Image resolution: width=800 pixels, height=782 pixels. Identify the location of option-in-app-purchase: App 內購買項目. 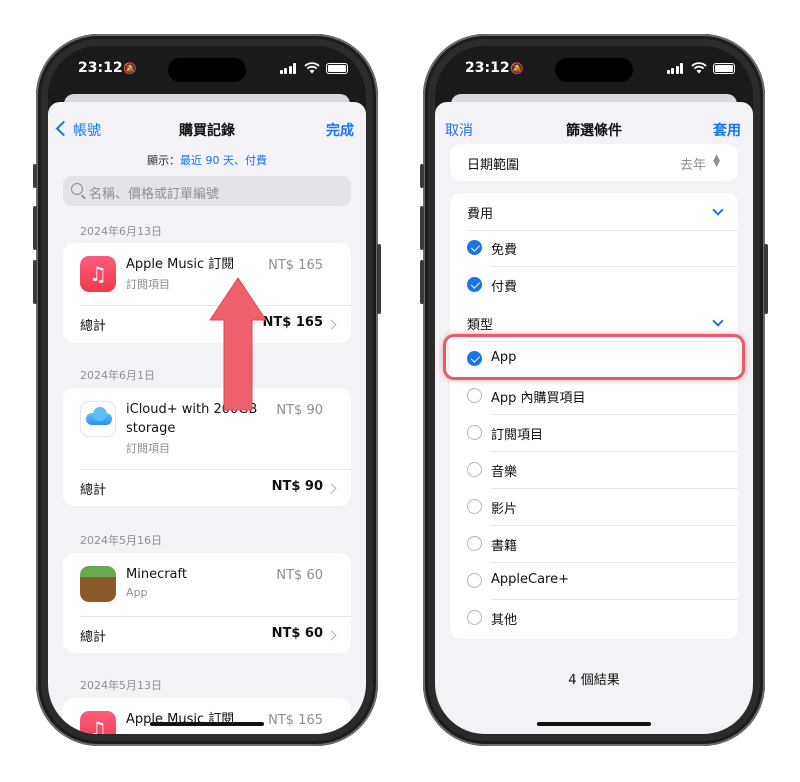
(602, 396).